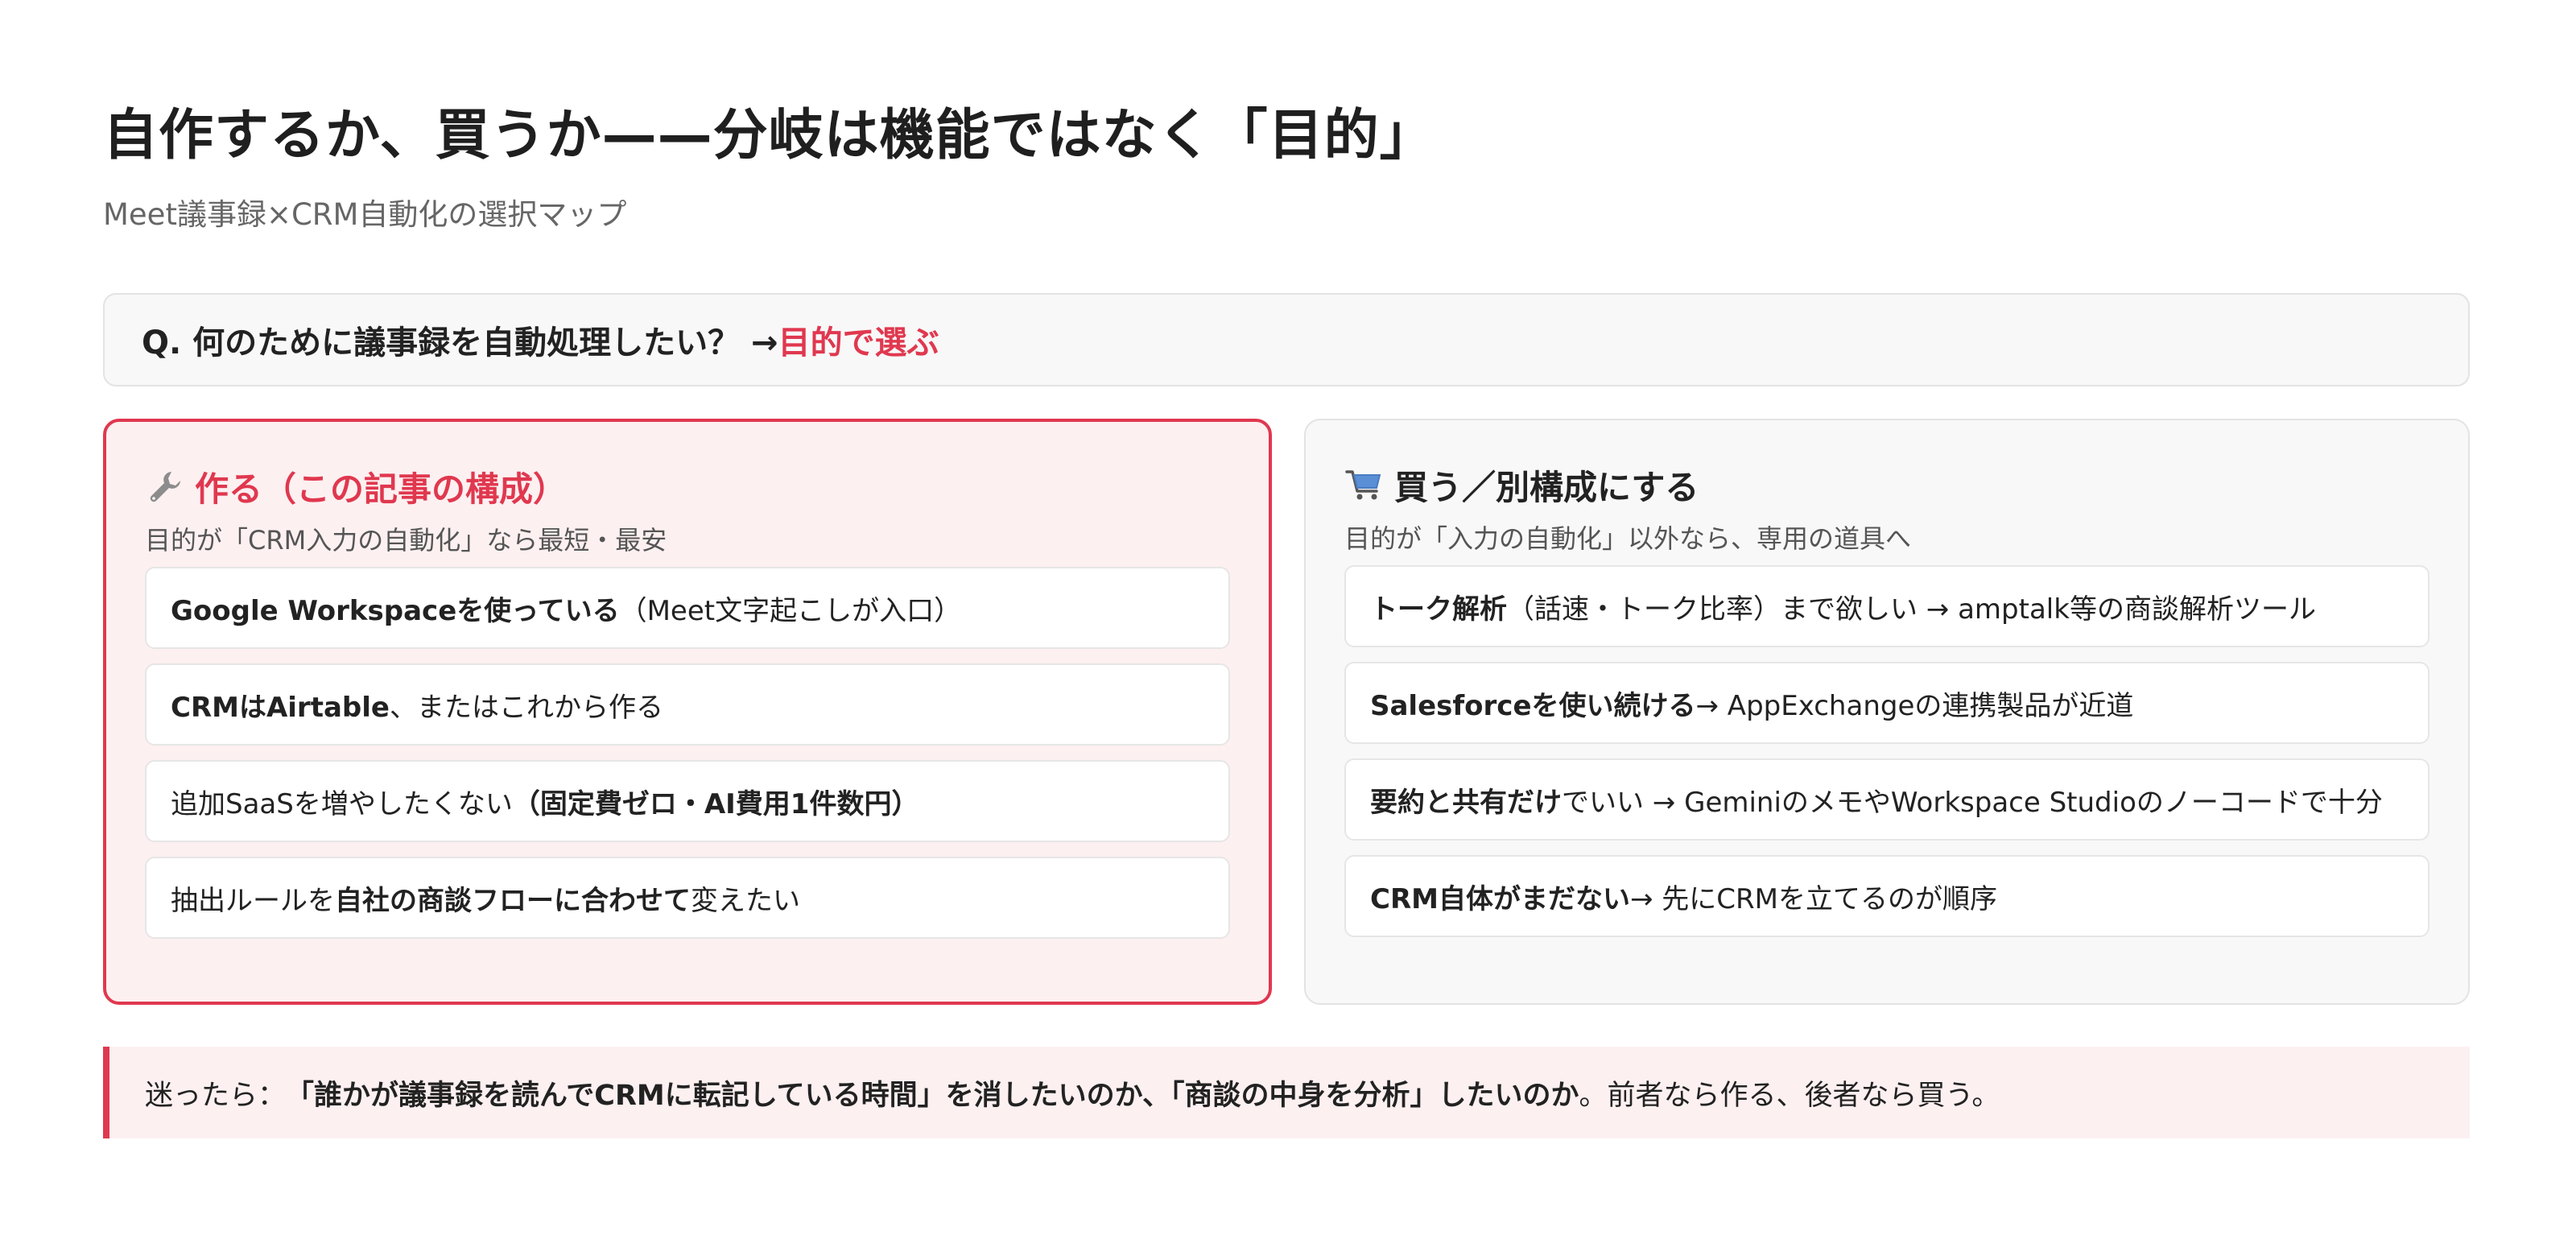 This screenshot has height=1256, width=2576. Describe the element at coordinates (1886, 896) in the screenshot. I see `list-item: CRM自体がまだない → 先にCRMを立てるのが順序` at that location.